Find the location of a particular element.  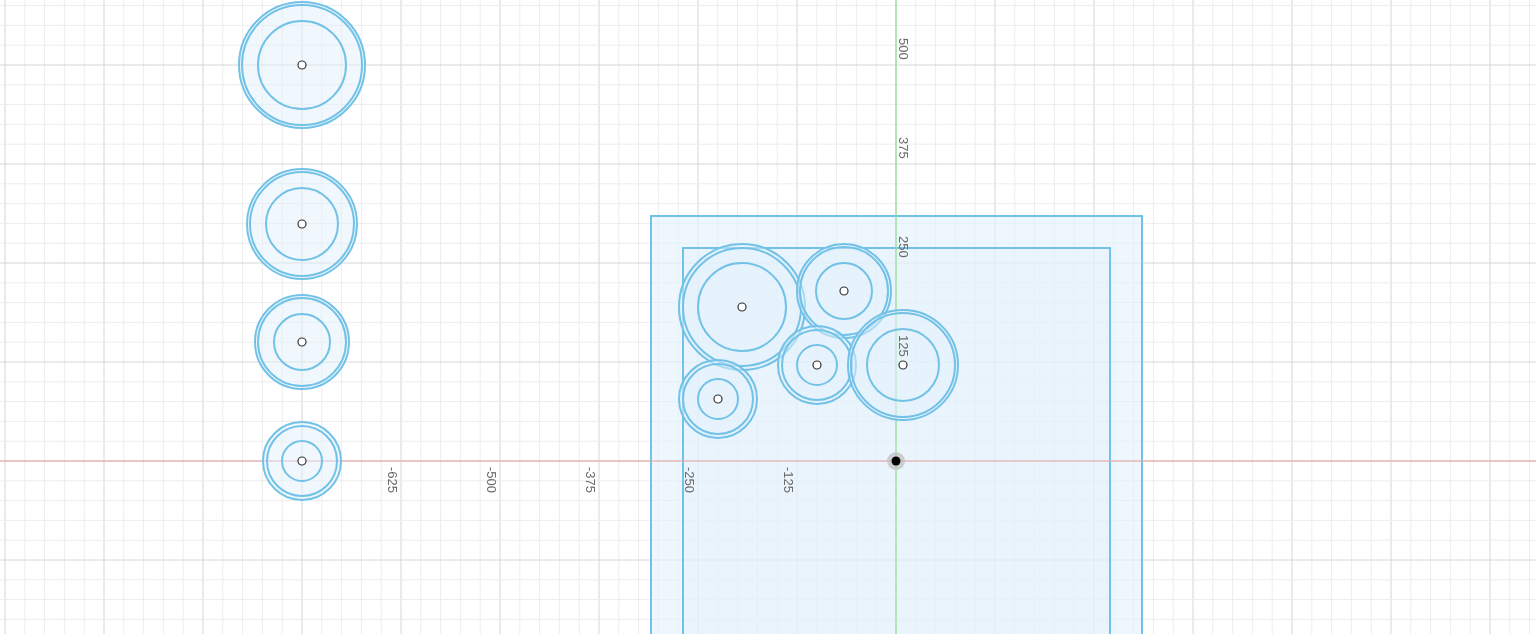

axis-tick-label: 125 is located at coordinates (903, 346).